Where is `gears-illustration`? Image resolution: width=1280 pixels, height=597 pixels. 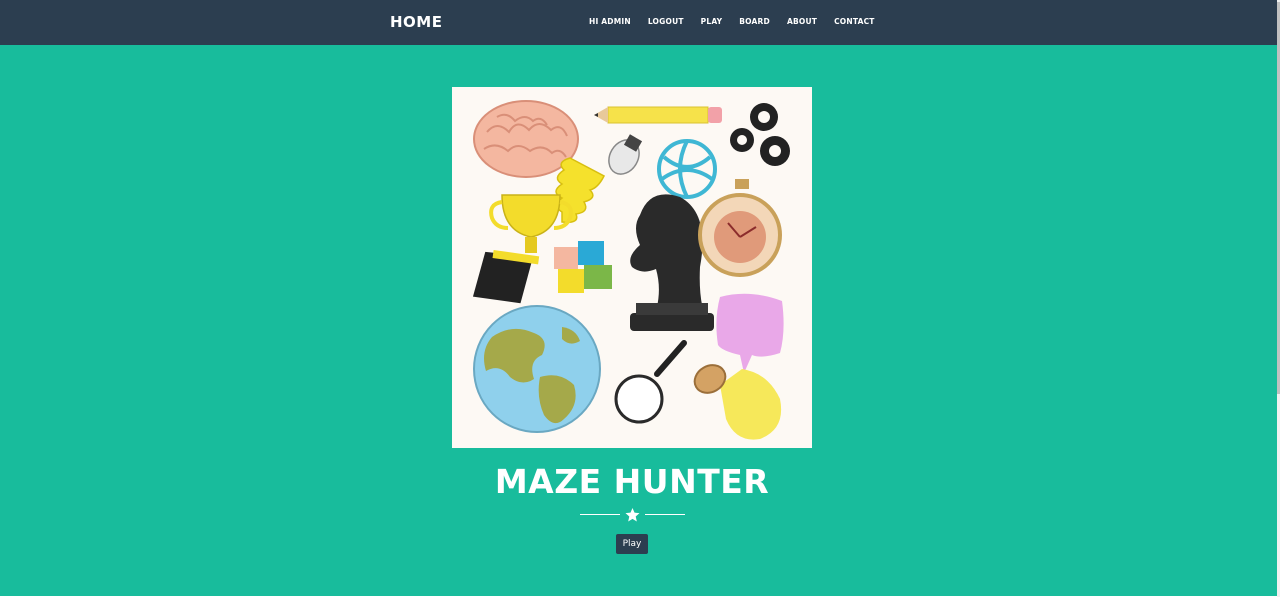
gears-illustration is located at coordinates (760, 134).